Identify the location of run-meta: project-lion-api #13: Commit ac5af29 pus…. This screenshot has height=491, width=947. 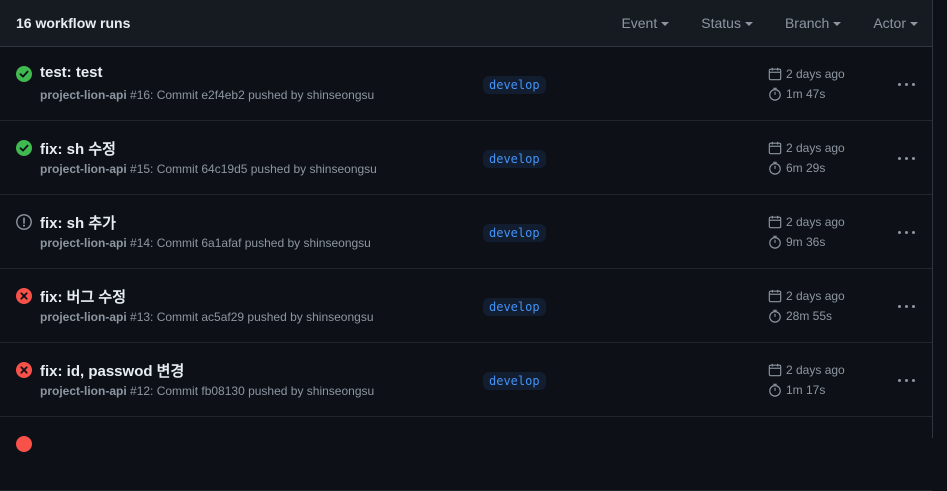
(207, 317).